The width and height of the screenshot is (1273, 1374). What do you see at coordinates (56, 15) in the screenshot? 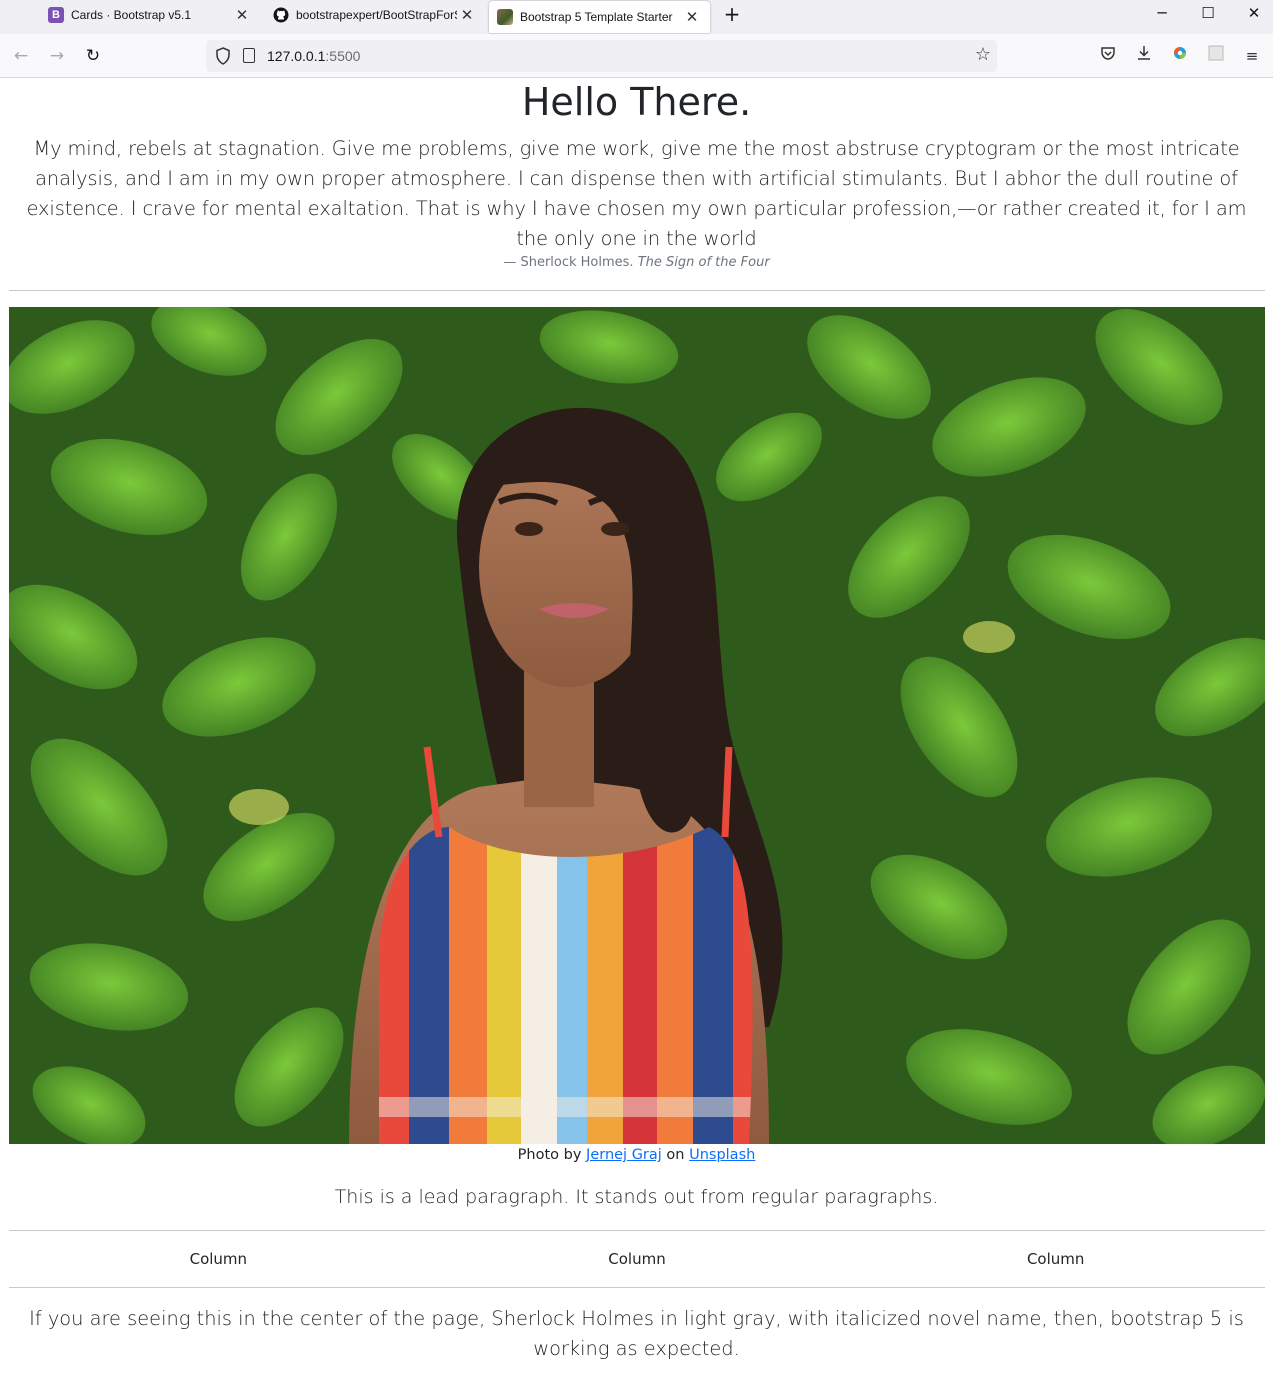
I see `bootstrap-icon: B` at bounding box center [56, 15].